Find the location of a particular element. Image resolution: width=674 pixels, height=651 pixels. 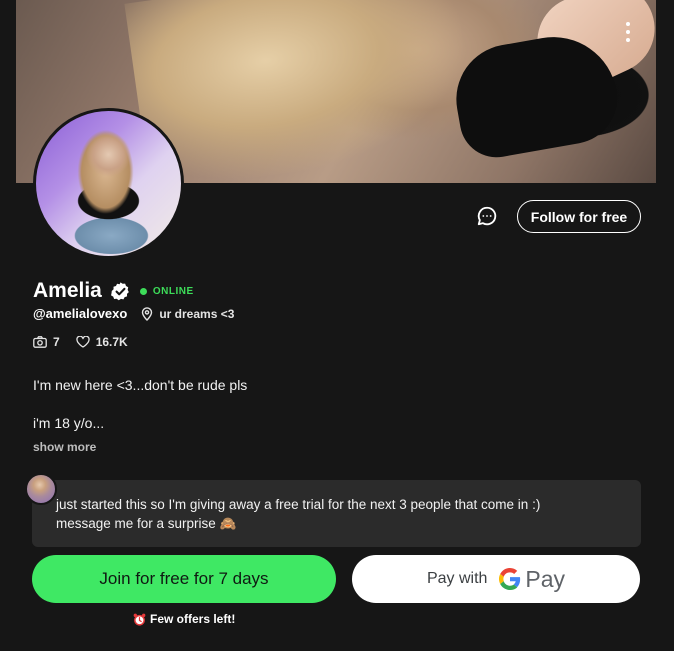

show-more-link: show more is located at coordinates (64, 447).